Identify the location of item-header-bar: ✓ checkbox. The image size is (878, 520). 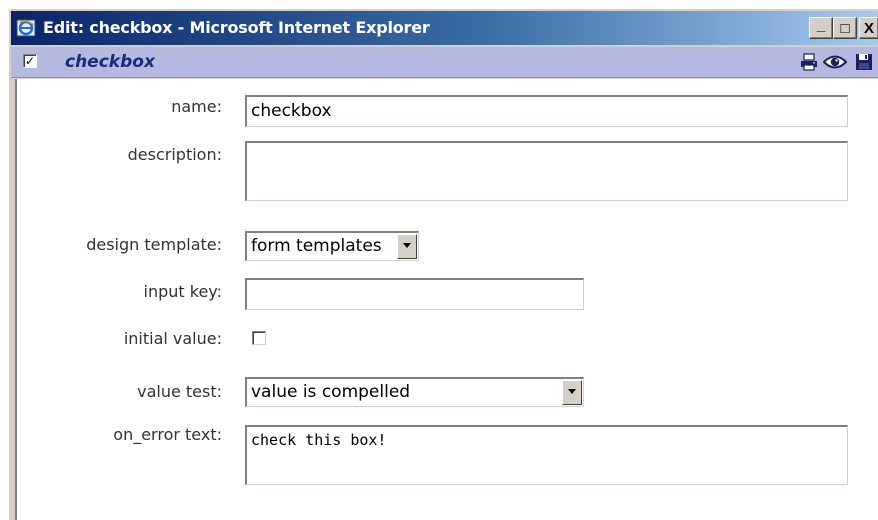
(444, 62).